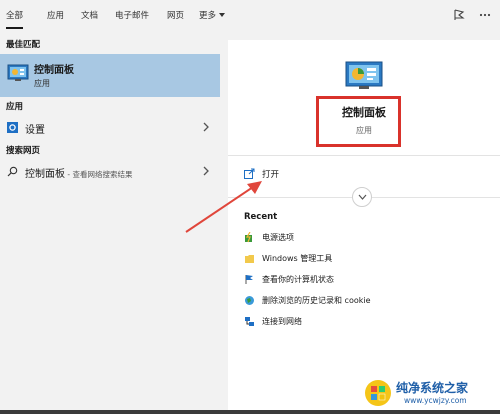 This screenshot has width=500, height=414. Describe the element at coordinates (378, 393) in the screenshot. I see `windows-logo-icon` at that location.